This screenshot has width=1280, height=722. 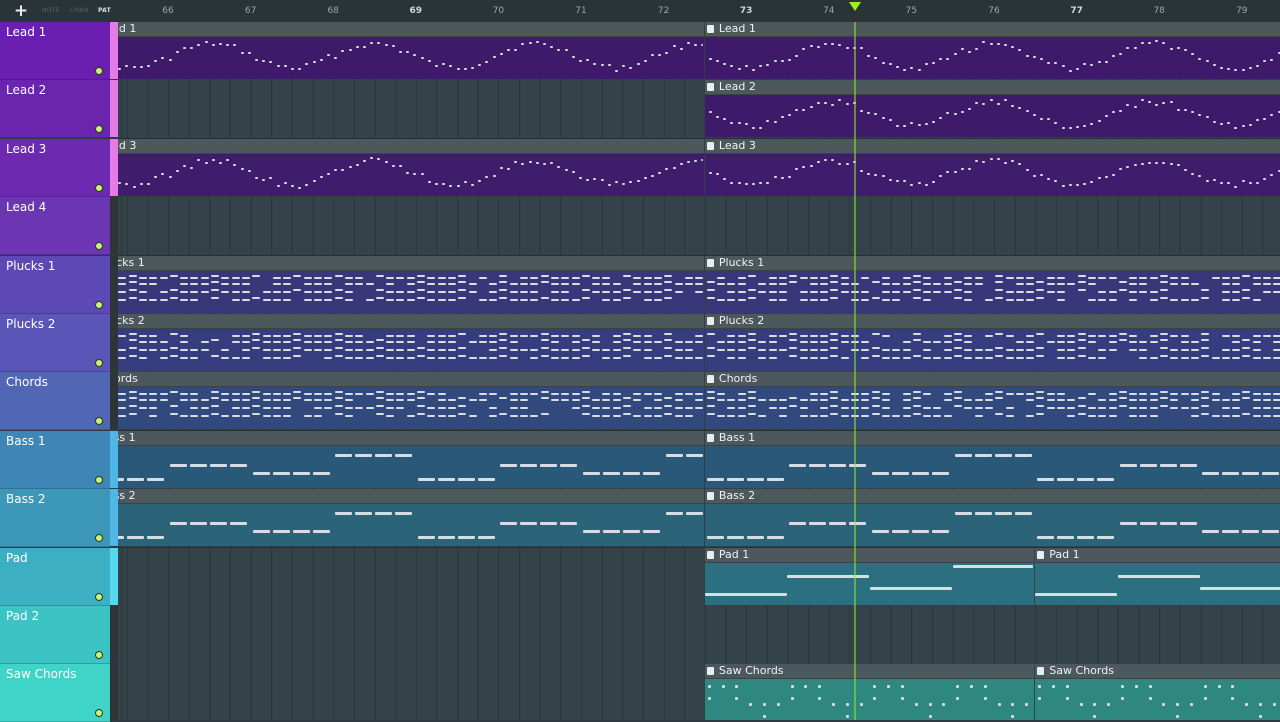 I want to click on track-header: Lead 3, so click(x=55, y=167).